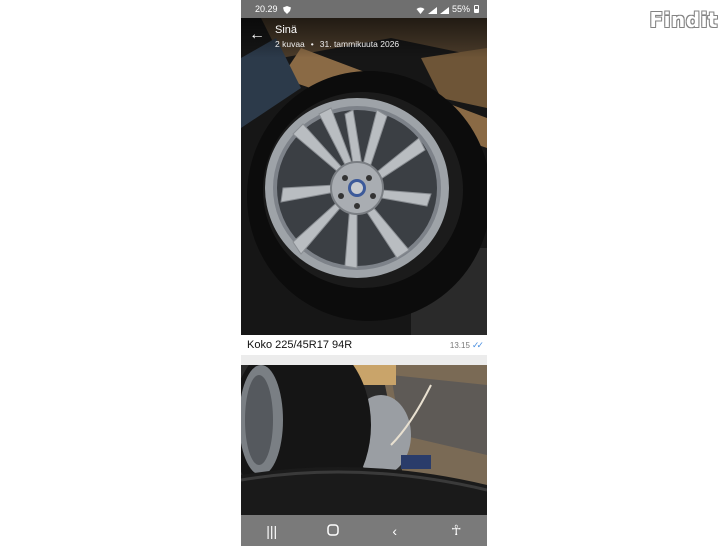 The height and width of the screenshot is (546, 728). I want to click on system-nav-bar: ||| ‹ ☥, so click(364, 530).